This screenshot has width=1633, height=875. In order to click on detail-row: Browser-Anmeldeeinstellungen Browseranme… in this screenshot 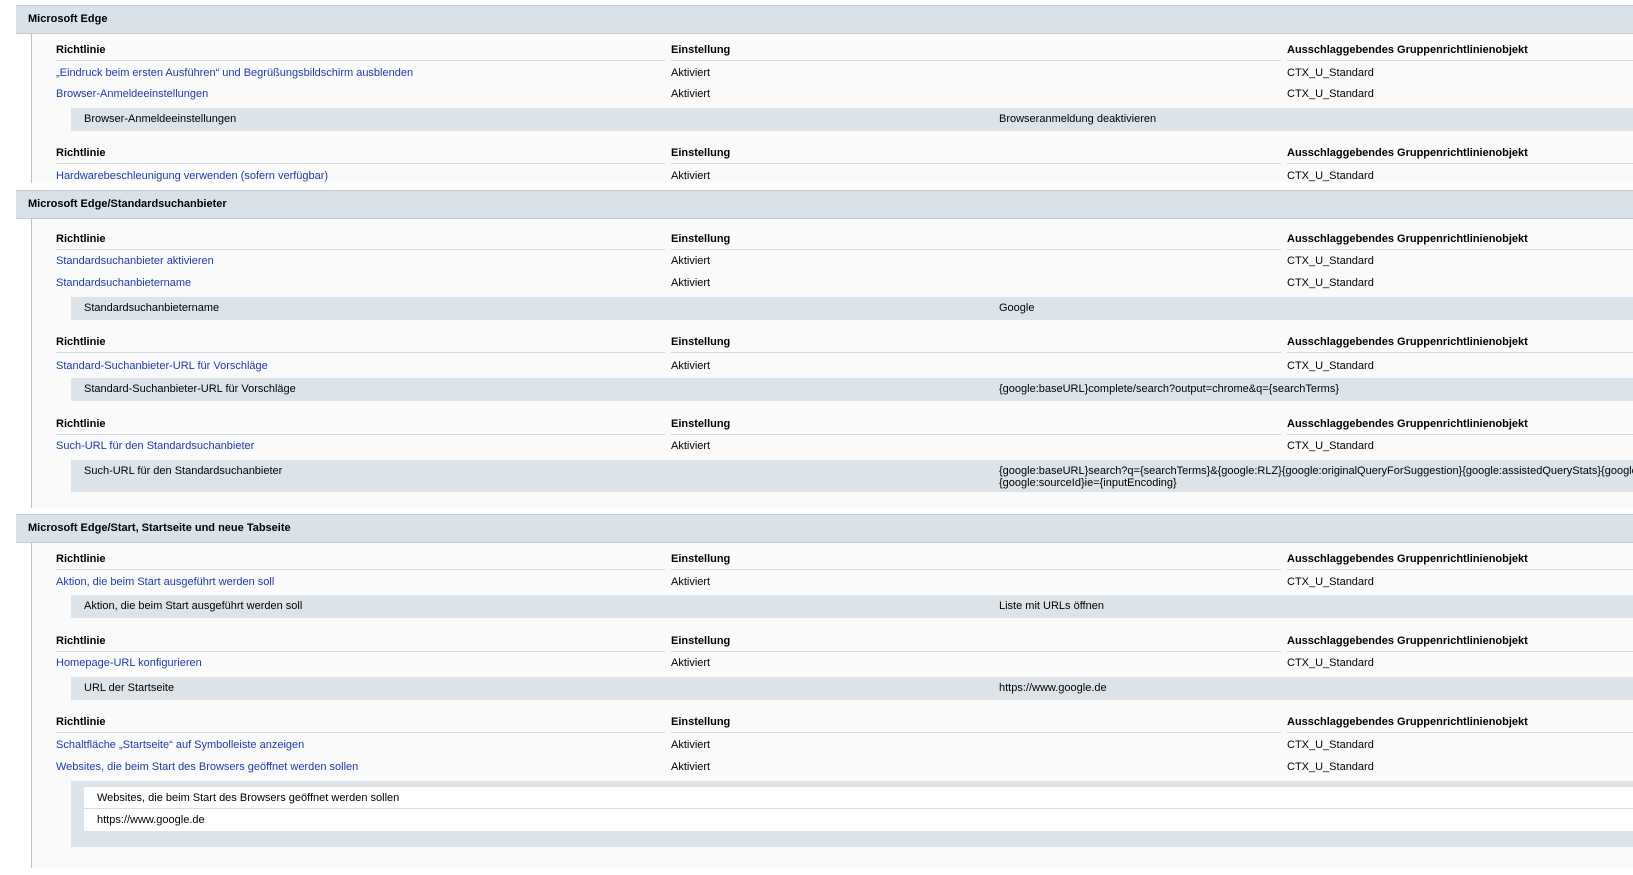, I will do `click(852, 119)`.